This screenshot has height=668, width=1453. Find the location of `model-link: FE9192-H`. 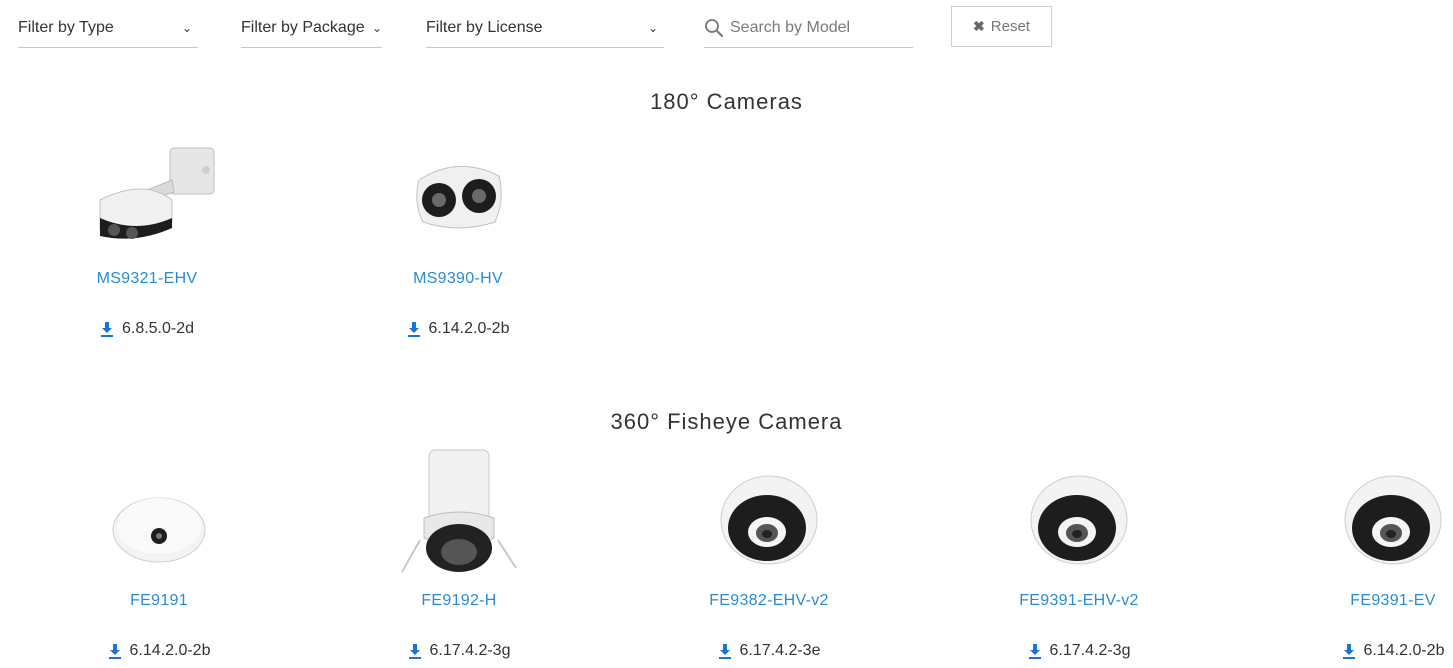

model-link: FE9192-H is located at coordinates (459, 601).